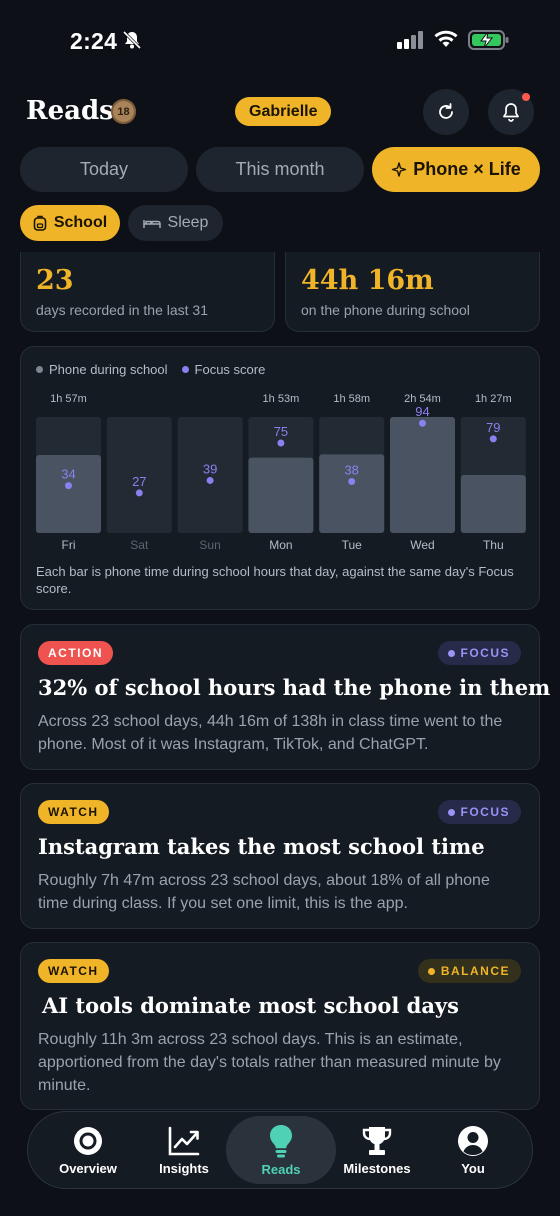  Describe the element at coordinates (351, 469) in the screenshot. I see `focus-value-label: 38` at that location.